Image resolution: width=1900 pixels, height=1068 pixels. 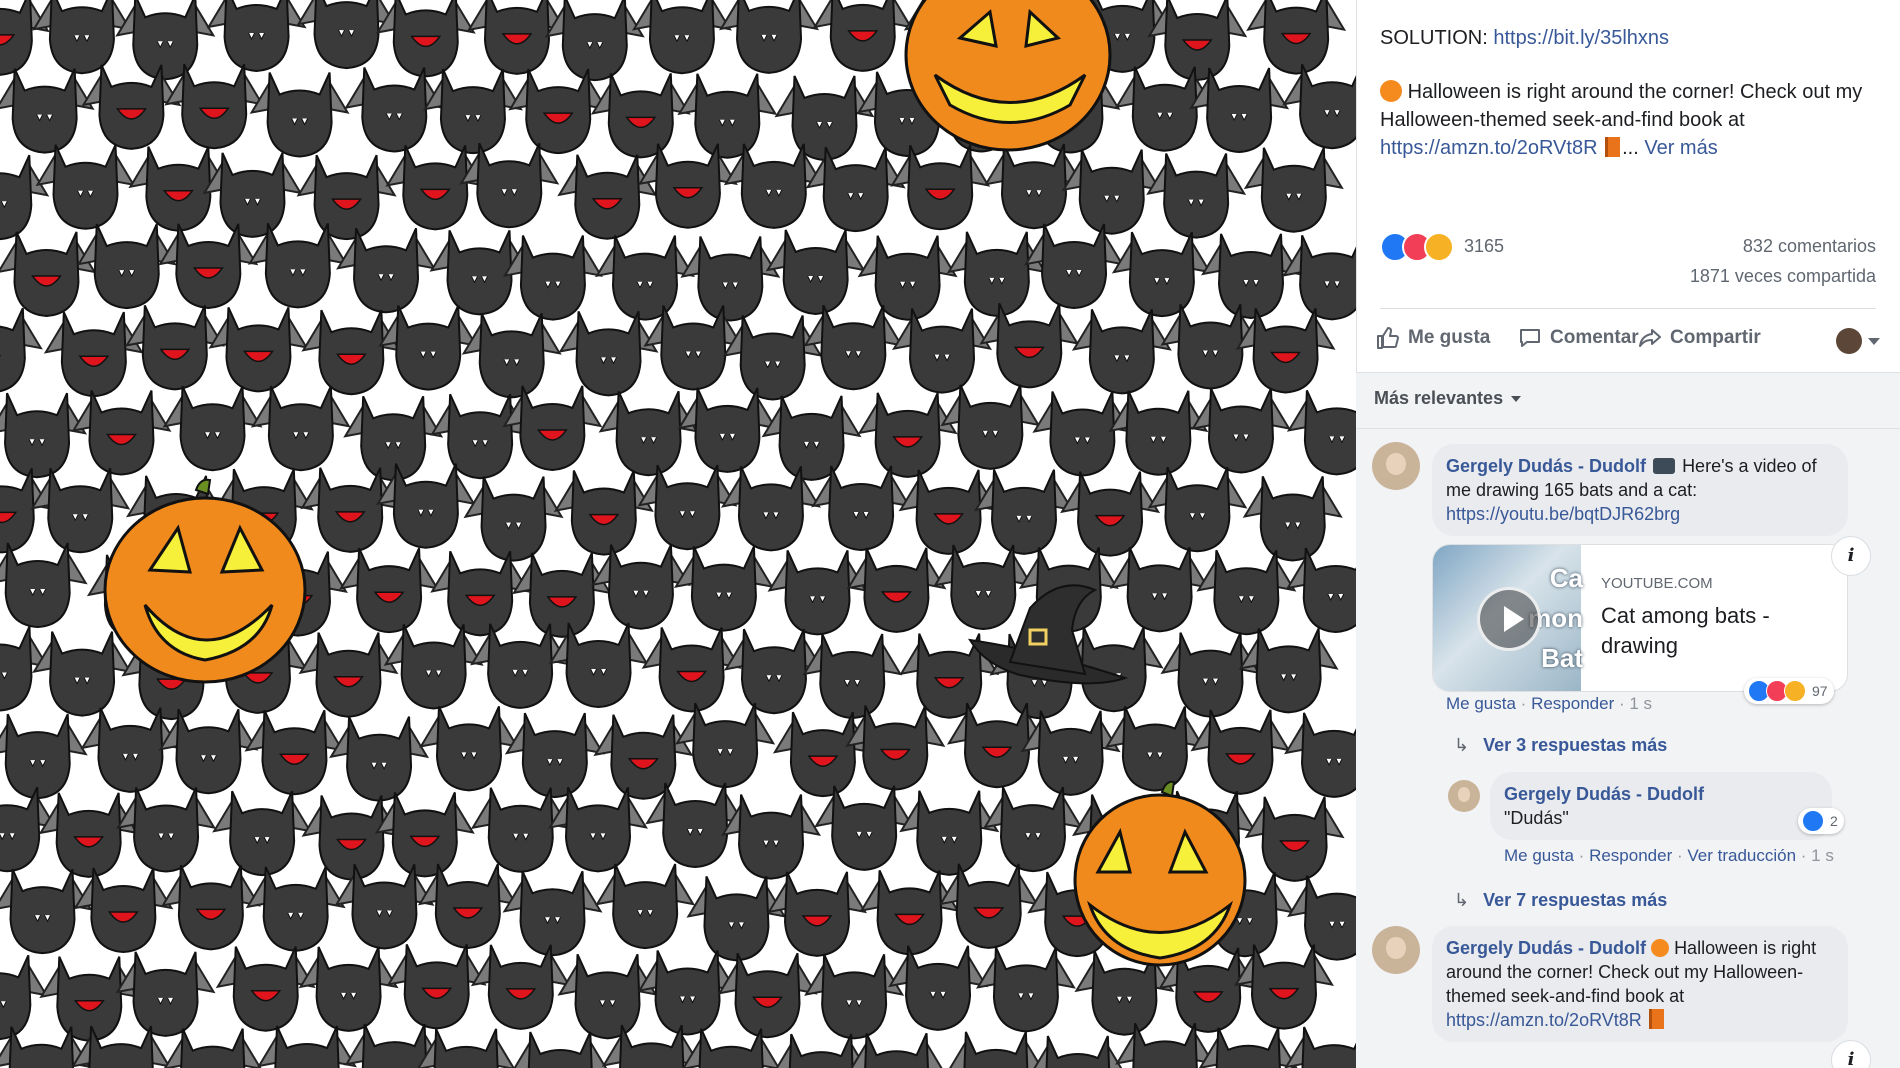 What do you see at coordinates (1650, 338) in the screenshot?
I see `share-icon` at bounding box center [1650, 338].